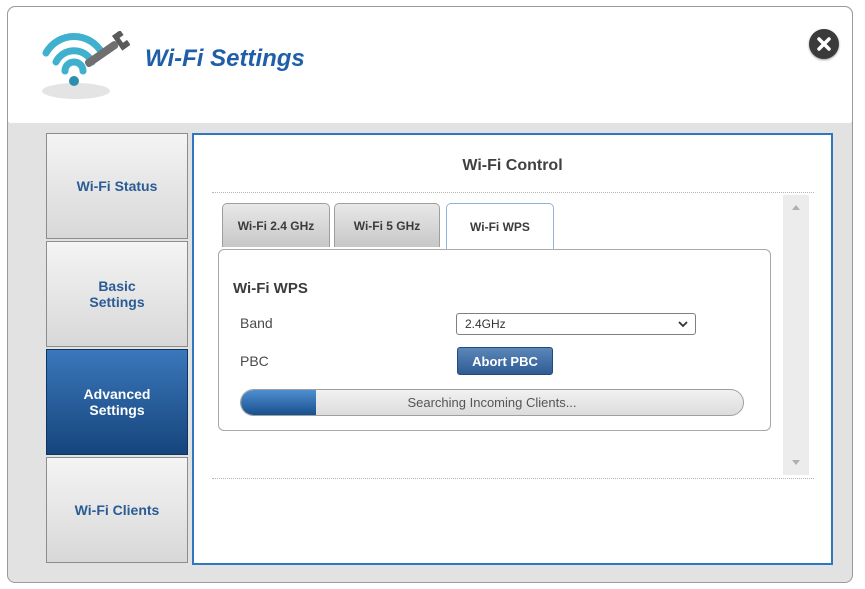 The image size is (865, 589). I want to click on tab-wifi-5-ghz: Wi-Fi 5 GHz, so click(387, 225).